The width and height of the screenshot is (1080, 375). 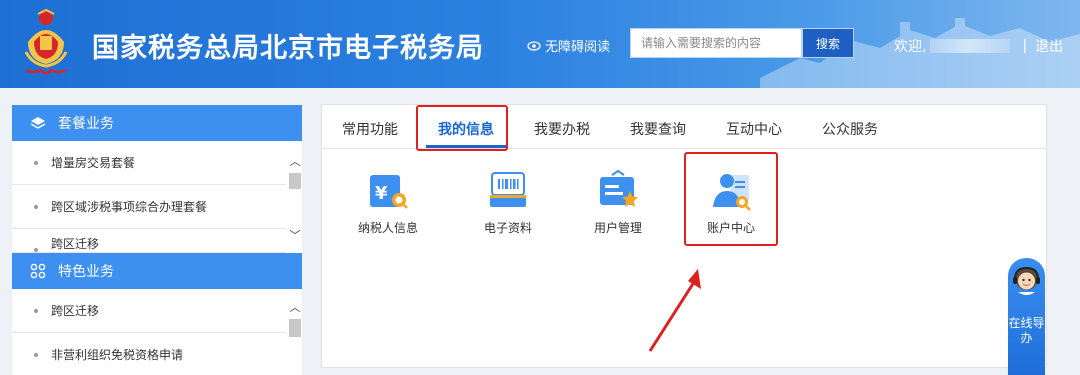 I want to click on annotation-arrow-icon, so click(x=674, y=310).